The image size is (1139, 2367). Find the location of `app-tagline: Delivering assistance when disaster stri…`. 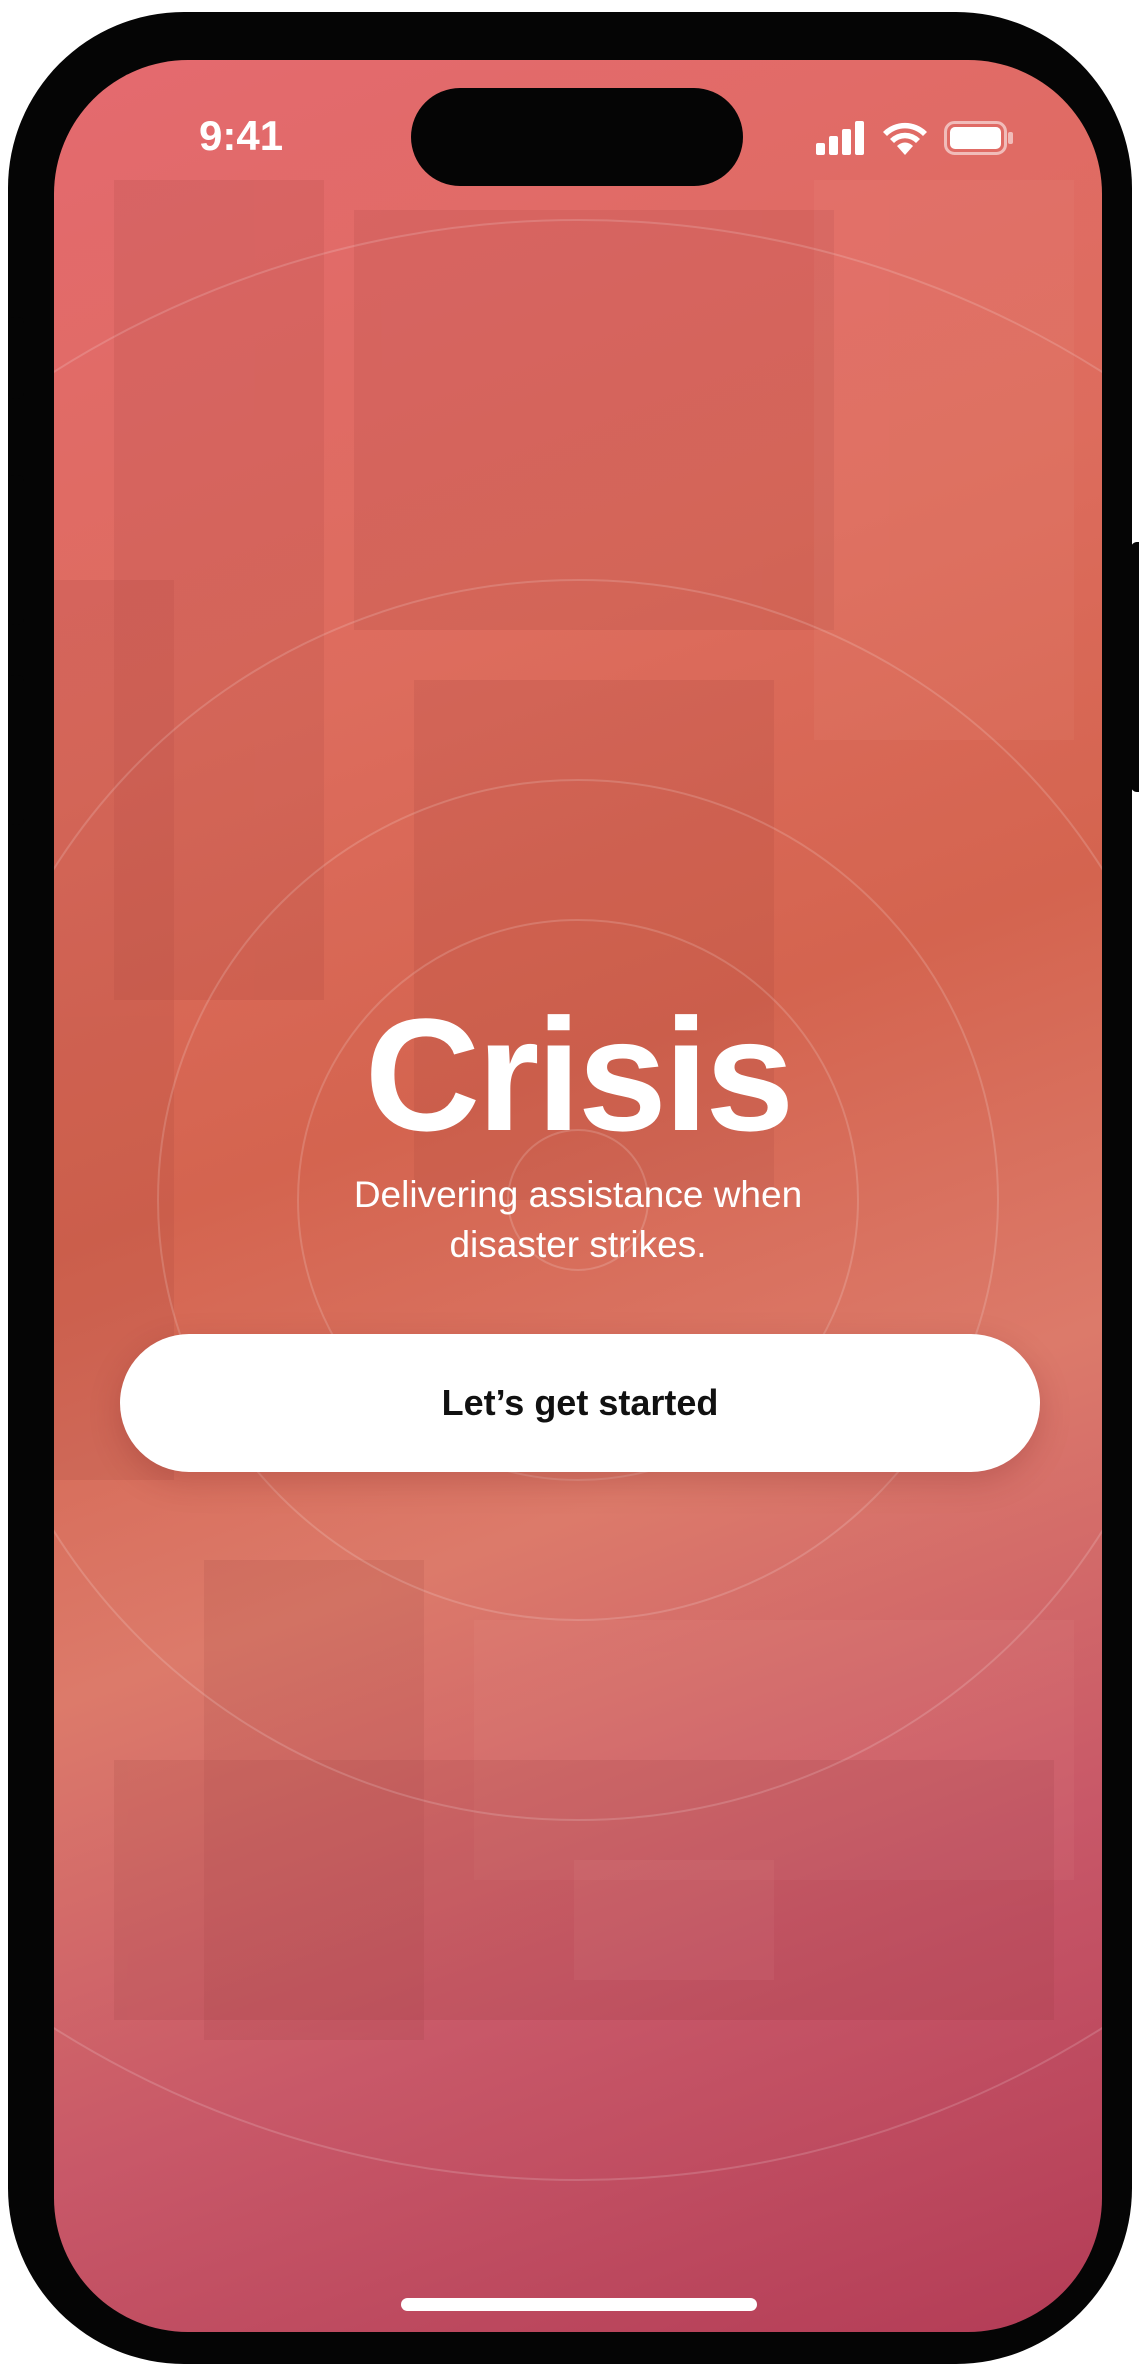

app-tagline: Delivering assistance when disaster stri… is located at coordinates (578, 1219).